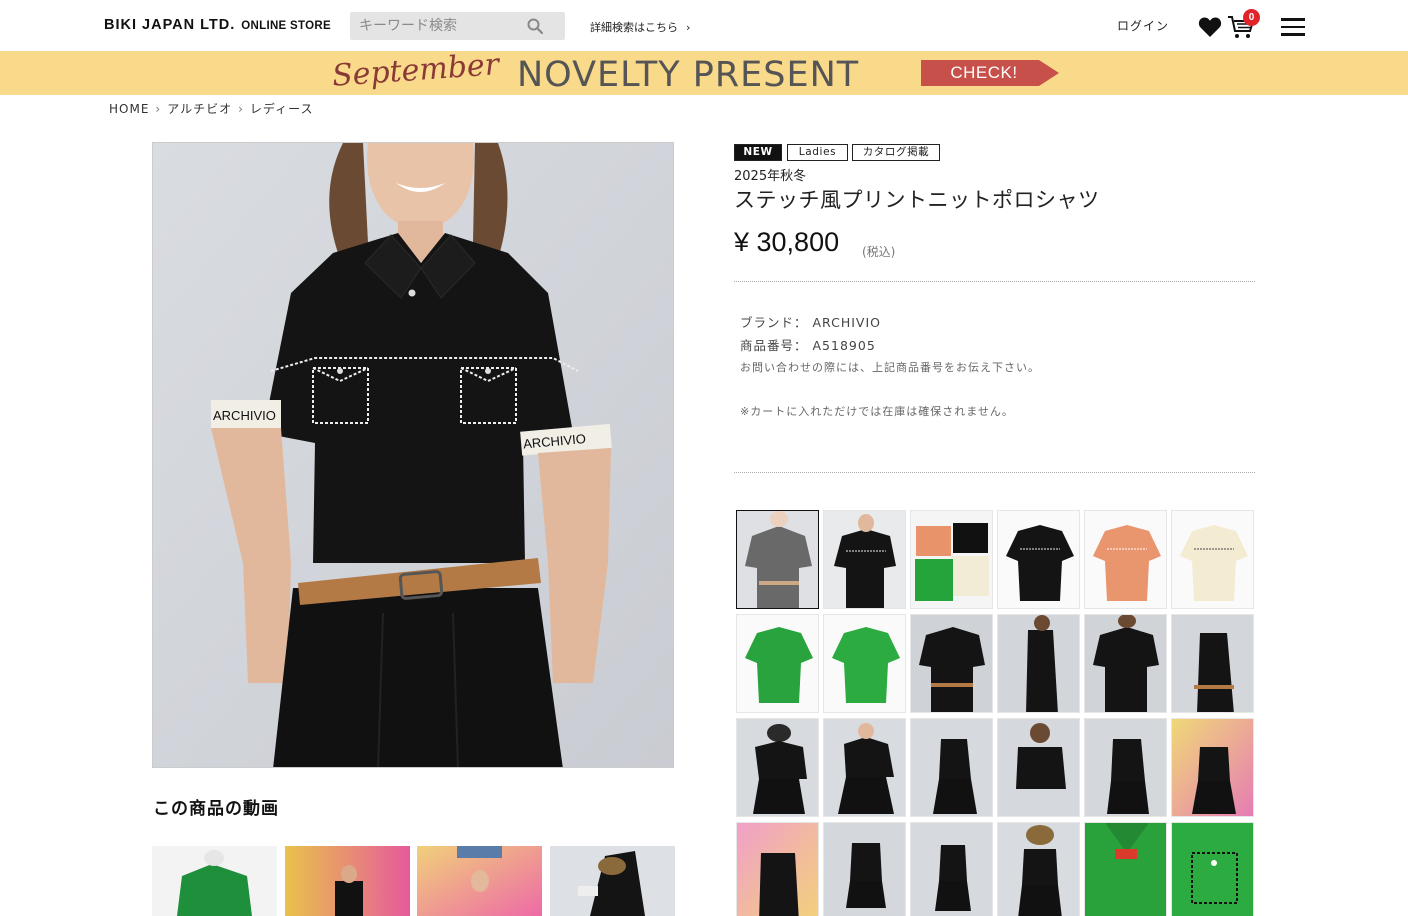 This screenshot has width=1408, height=916. I want to click on login-link: ログイン, so click(1143, 25).